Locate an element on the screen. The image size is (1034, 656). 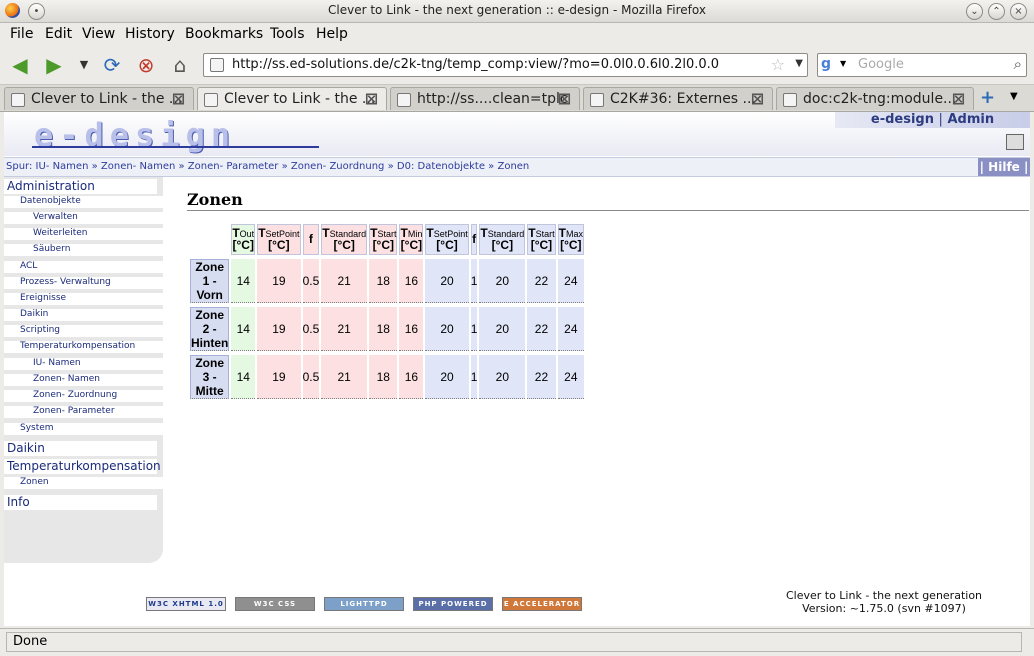
tab-4: C2K#36: Externes ... ⊠ is located at coordinates (678, 98).